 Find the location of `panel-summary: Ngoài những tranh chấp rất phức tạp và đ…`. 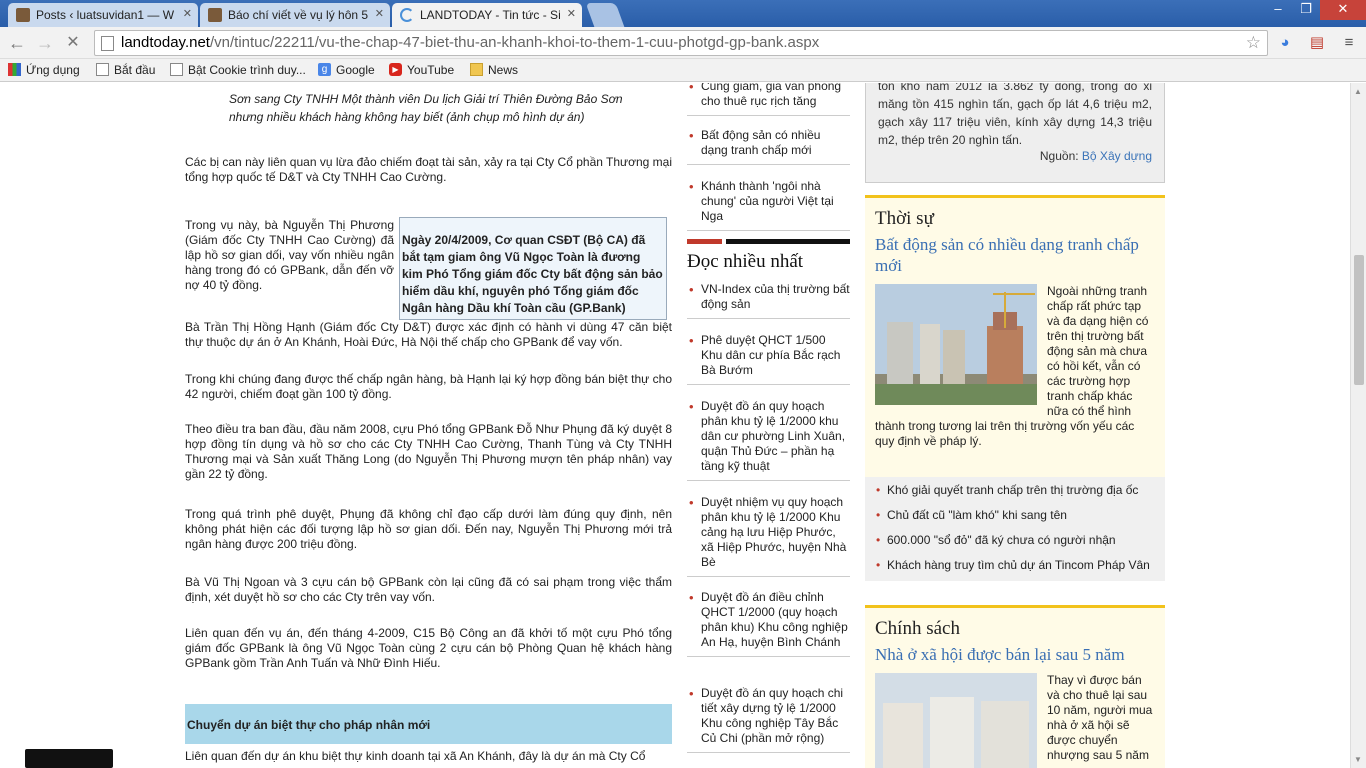

panel-summary: Ngoài những tranh chấp rất phức tạp và đ… is located at coordinates (1015, 366).